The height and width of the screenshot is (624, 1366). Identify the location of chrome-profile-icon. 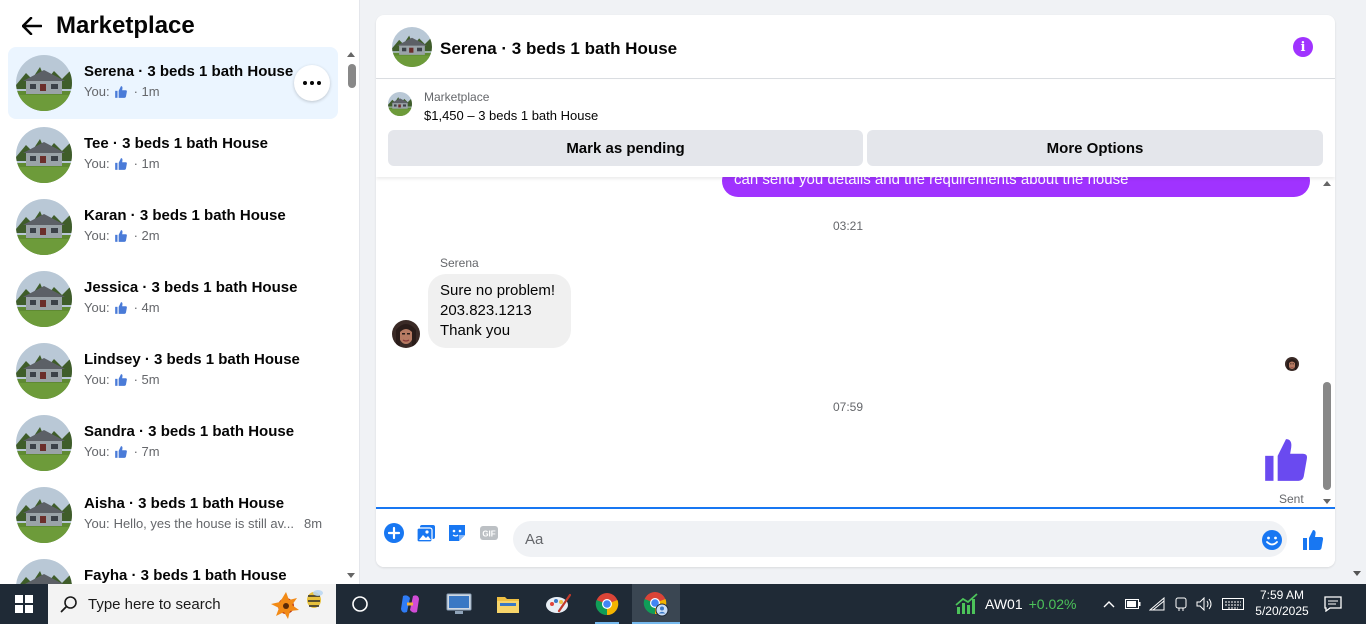
(656, 604).